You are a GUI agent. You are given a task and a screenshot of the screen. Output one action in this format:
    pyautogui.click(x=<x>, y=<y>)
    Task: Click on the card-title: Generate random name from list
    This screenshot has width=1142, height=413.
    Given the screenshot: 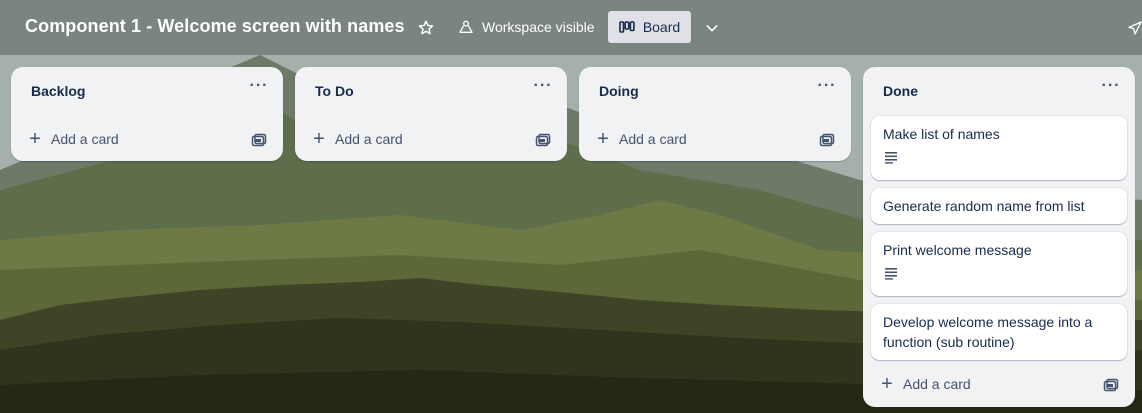 What is the action you would take?
    pyautogui.click(x=984, y=206)
    